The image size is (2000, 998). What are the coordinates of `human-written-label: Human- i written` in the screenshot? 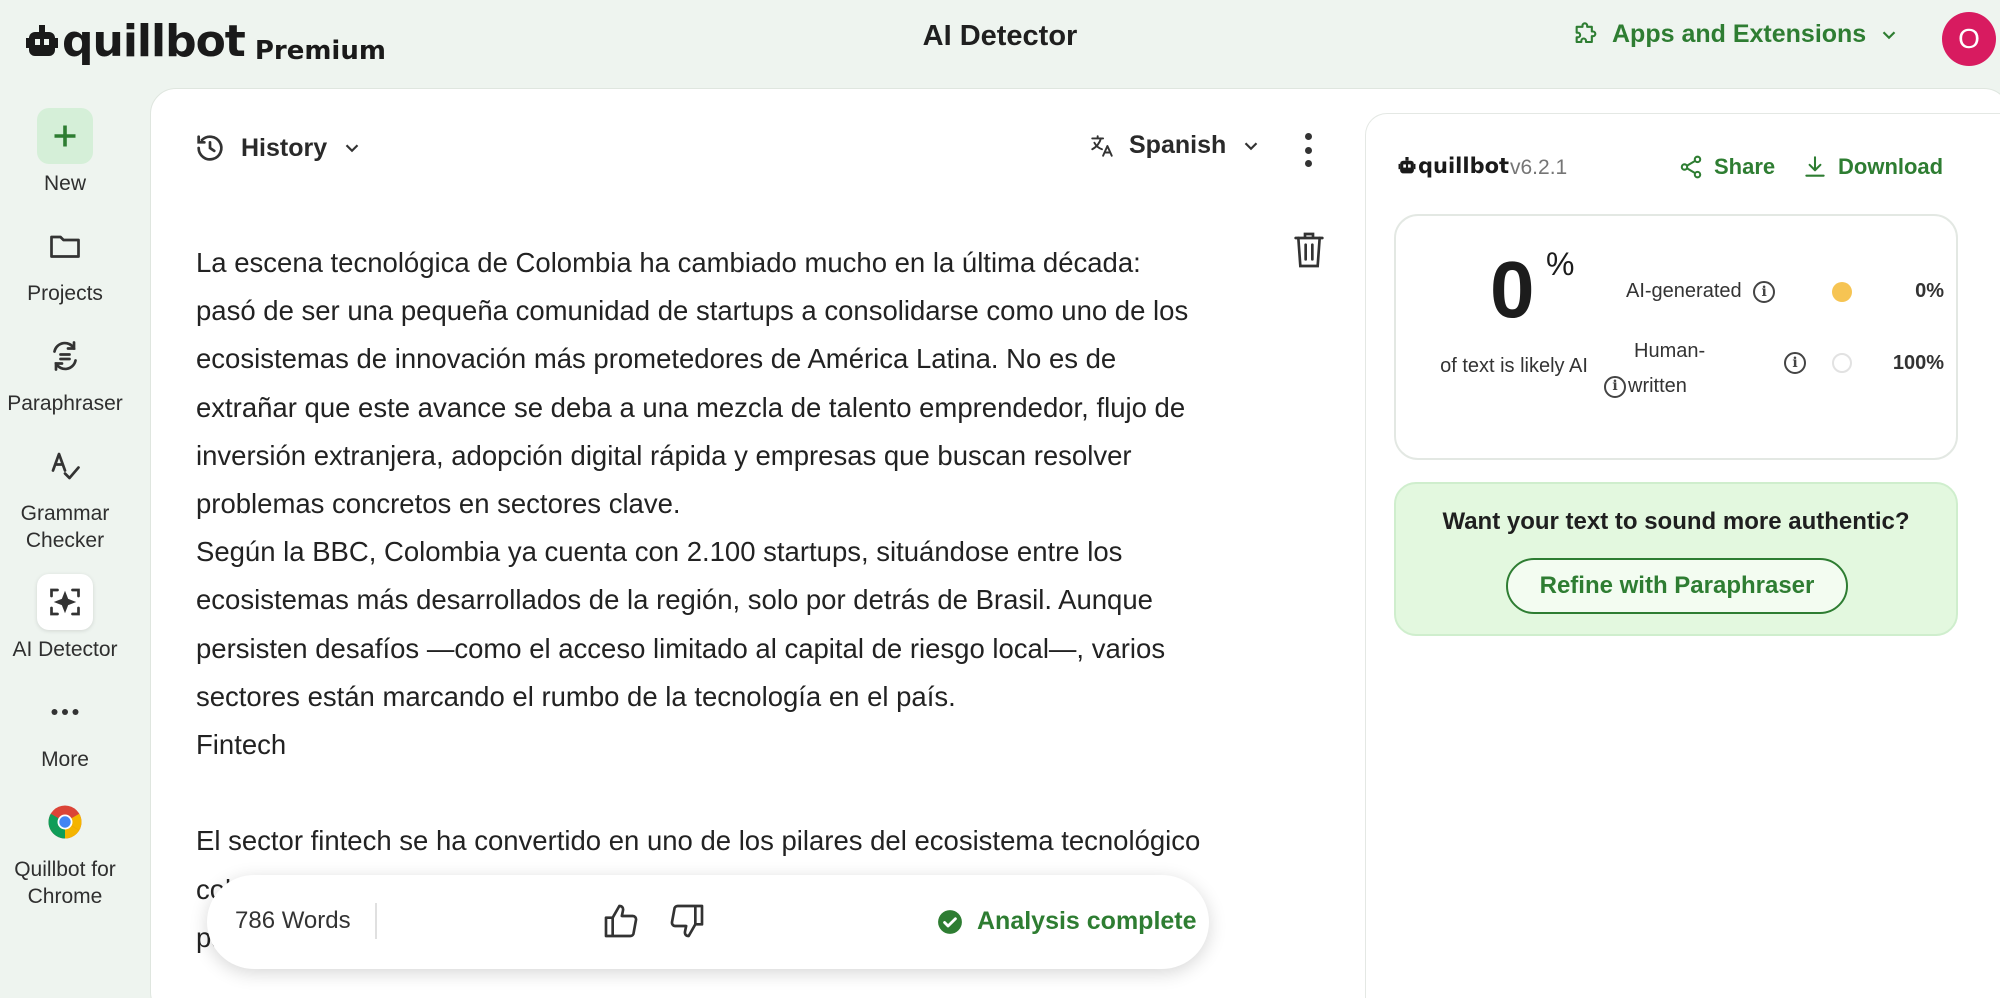 It's located at (1654, 369).